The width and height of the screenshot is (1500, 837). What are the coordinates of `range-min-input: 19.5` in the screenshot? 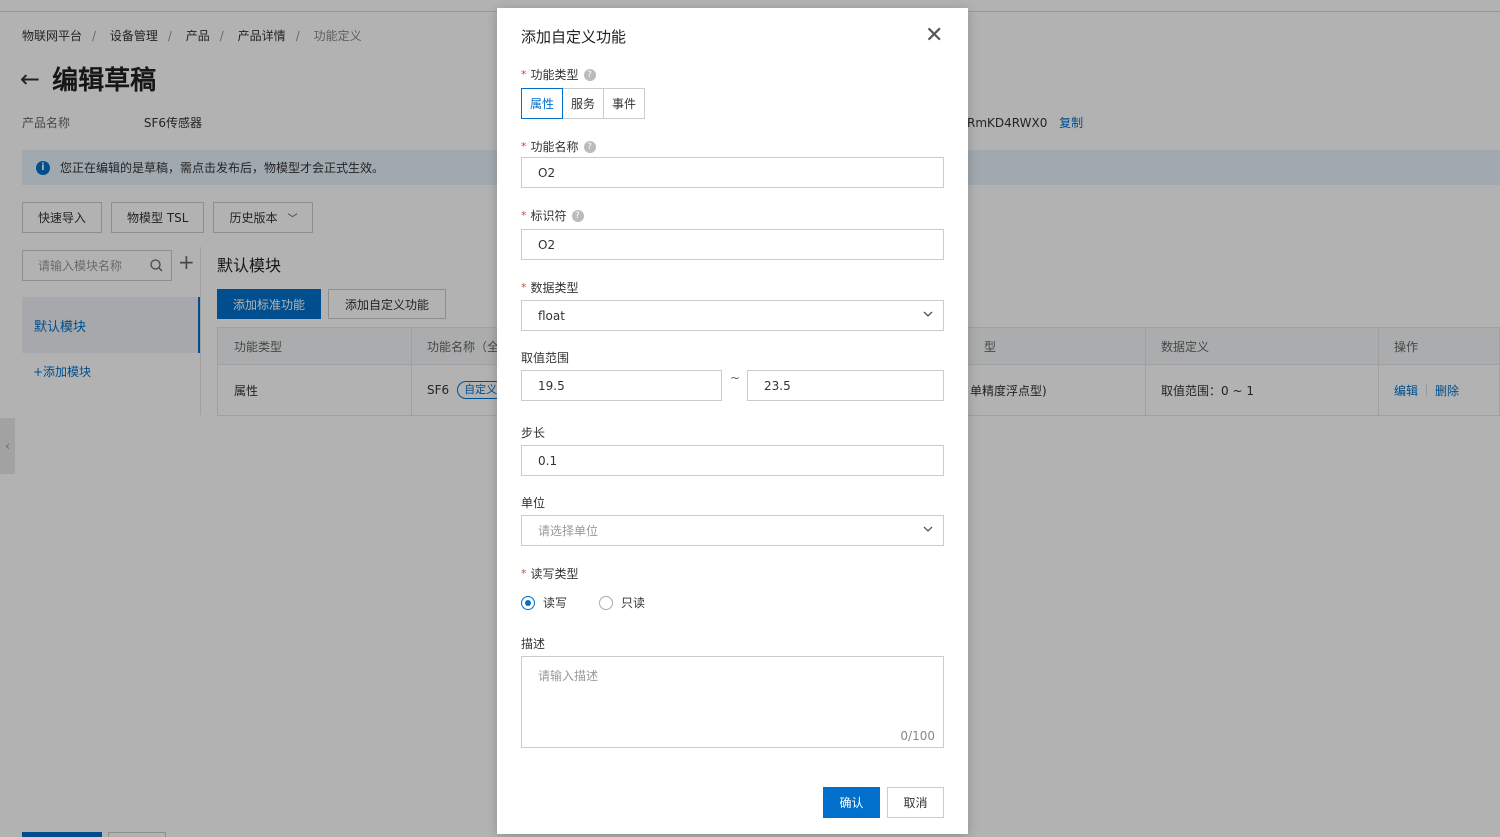 It's located at (621, 385).